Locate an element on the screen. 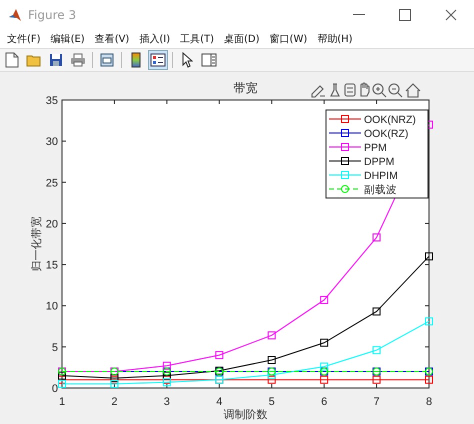 The height and width of the screenshot is (424, 474). legend-label: PPM is located at coordinates (375, 148).